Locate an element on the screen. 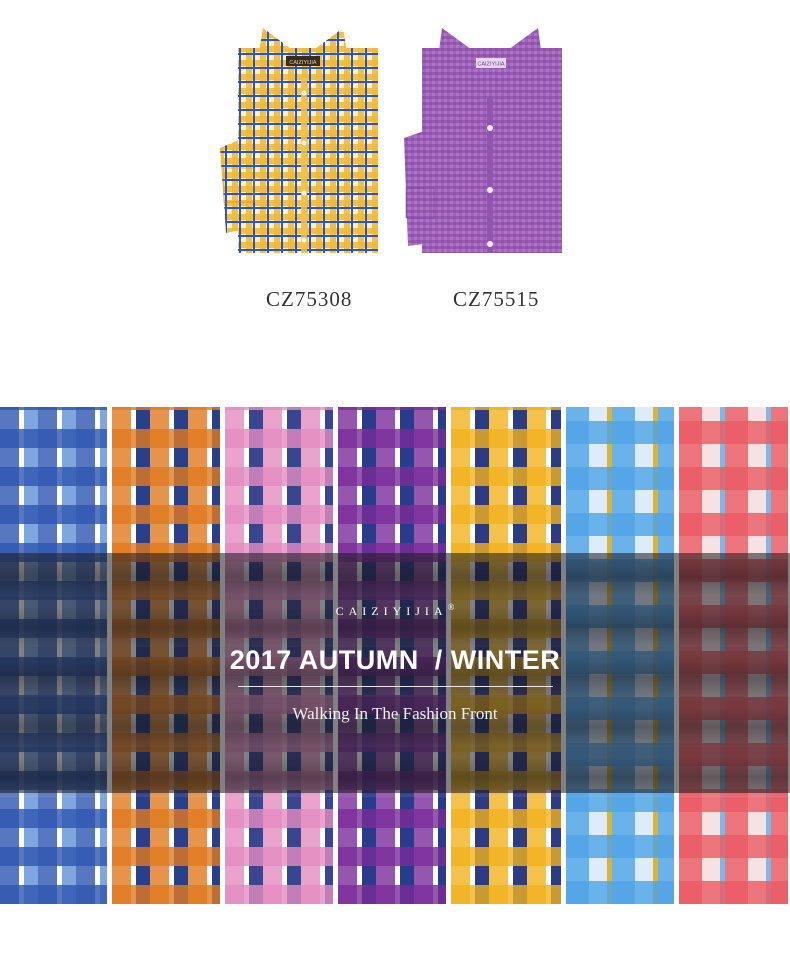 This screenshot has width=790, height=965. product-sku-2: CZ75515 is located at coordinates (496, 299).